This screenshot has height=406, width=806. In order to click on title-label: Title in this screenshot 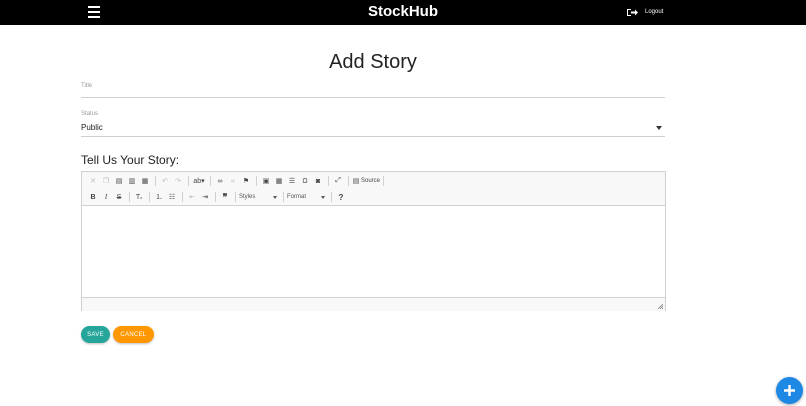, I will do `click(87, 86)`.